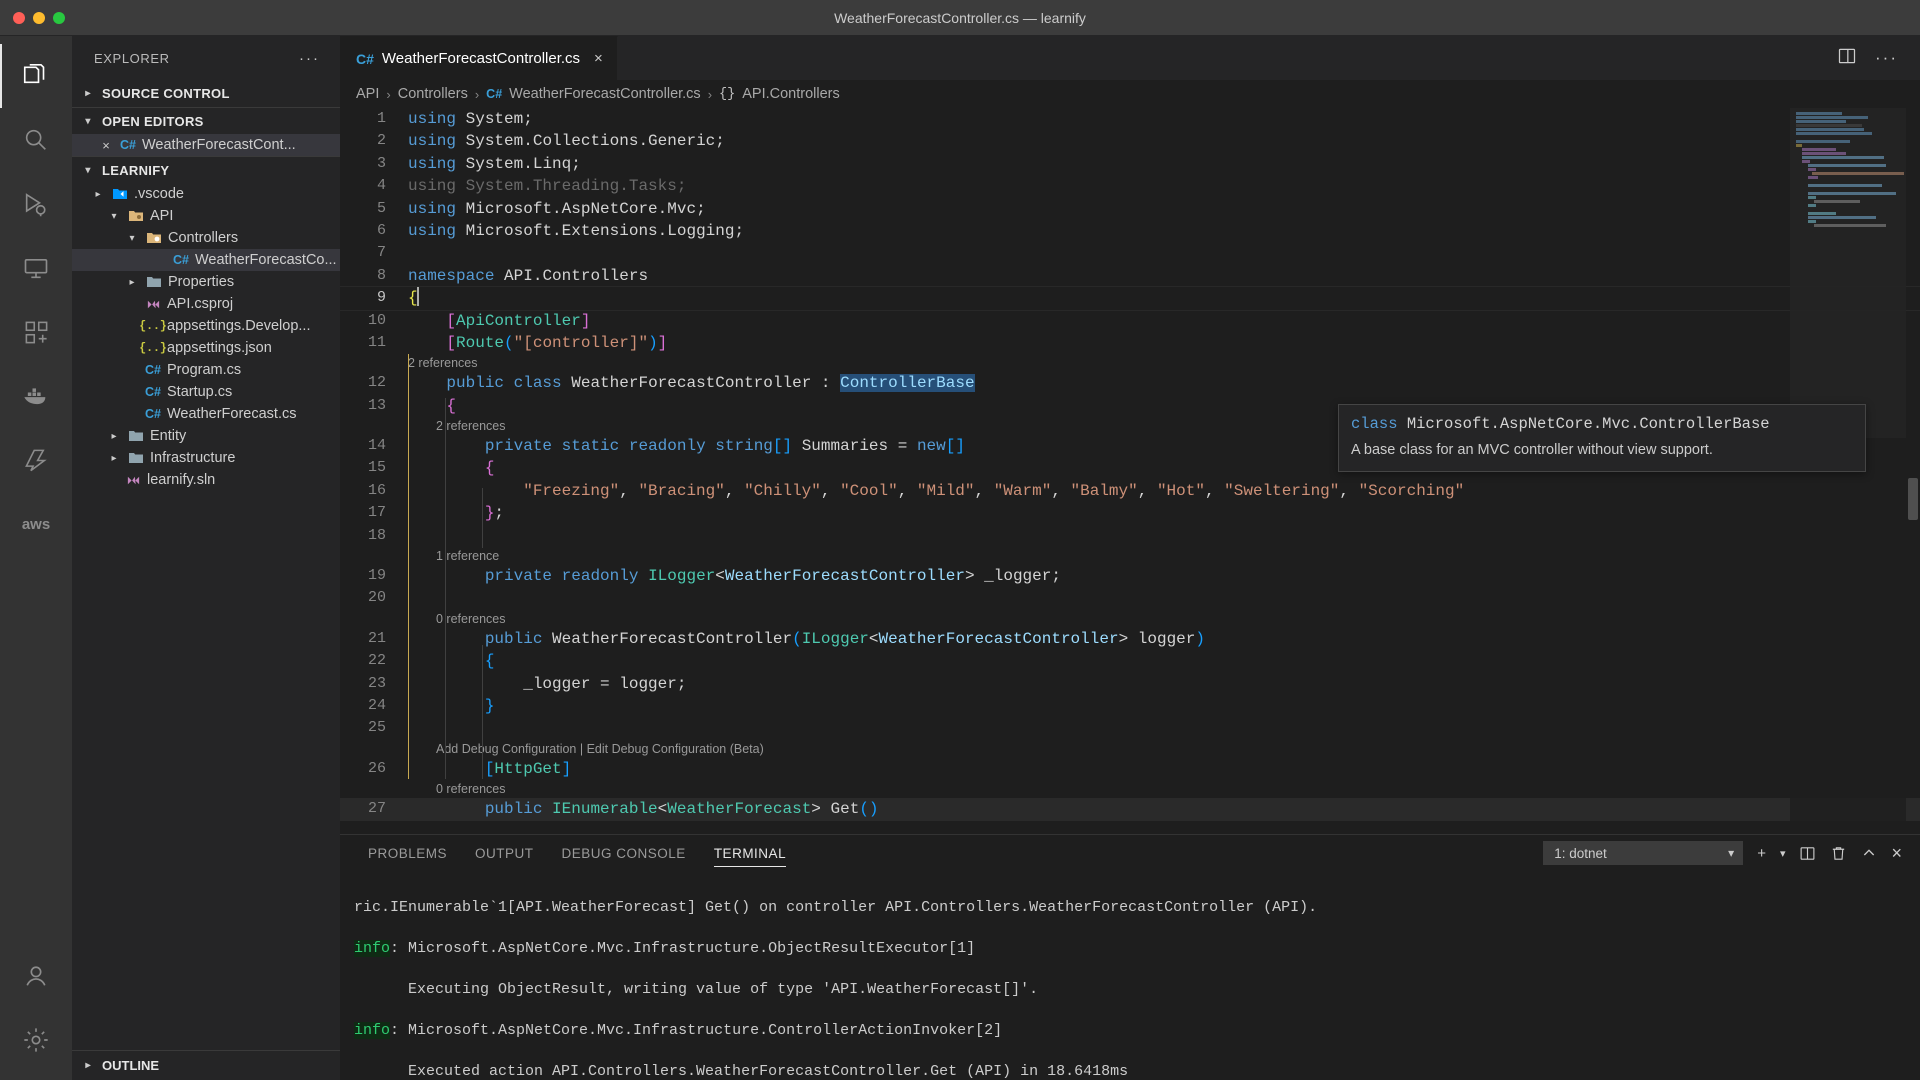  Describe the element at coordinates (1130, 598) in the screenshot. I see `code-line: 20` at that location.